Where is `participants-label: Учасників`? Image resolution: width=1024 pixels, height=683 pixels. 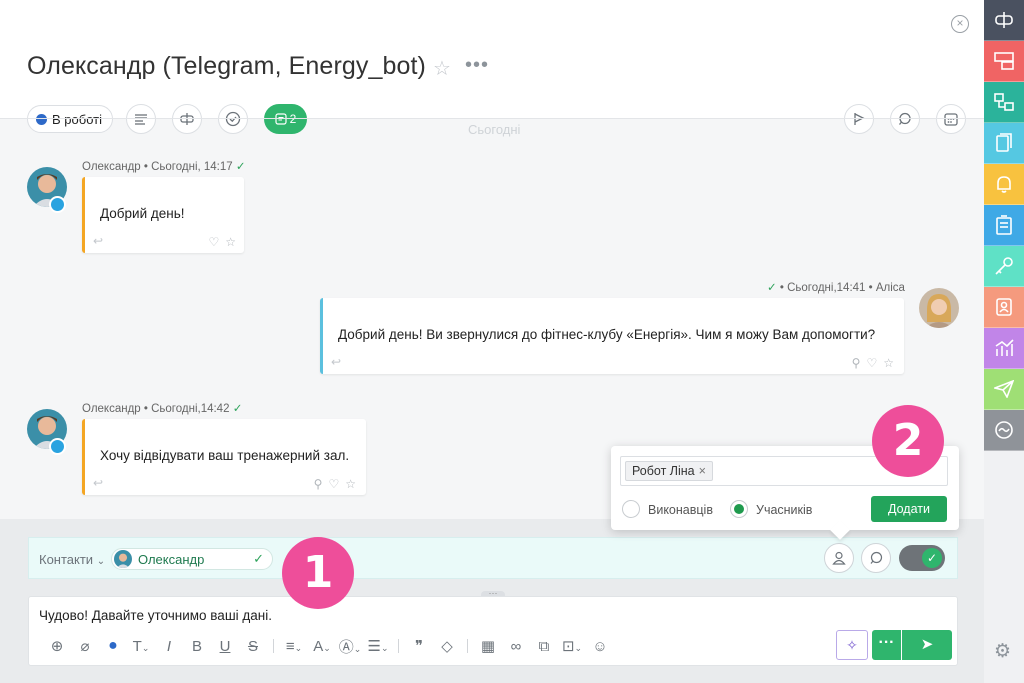
participants-label: Учасників is located at coordinates (784, 510).